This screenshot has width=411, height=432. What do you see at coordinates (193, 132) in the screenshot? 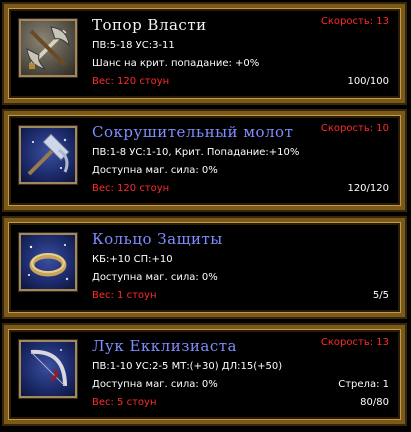
I see `item-title: Сокрушительный молот` at bounding box center [193, 132].